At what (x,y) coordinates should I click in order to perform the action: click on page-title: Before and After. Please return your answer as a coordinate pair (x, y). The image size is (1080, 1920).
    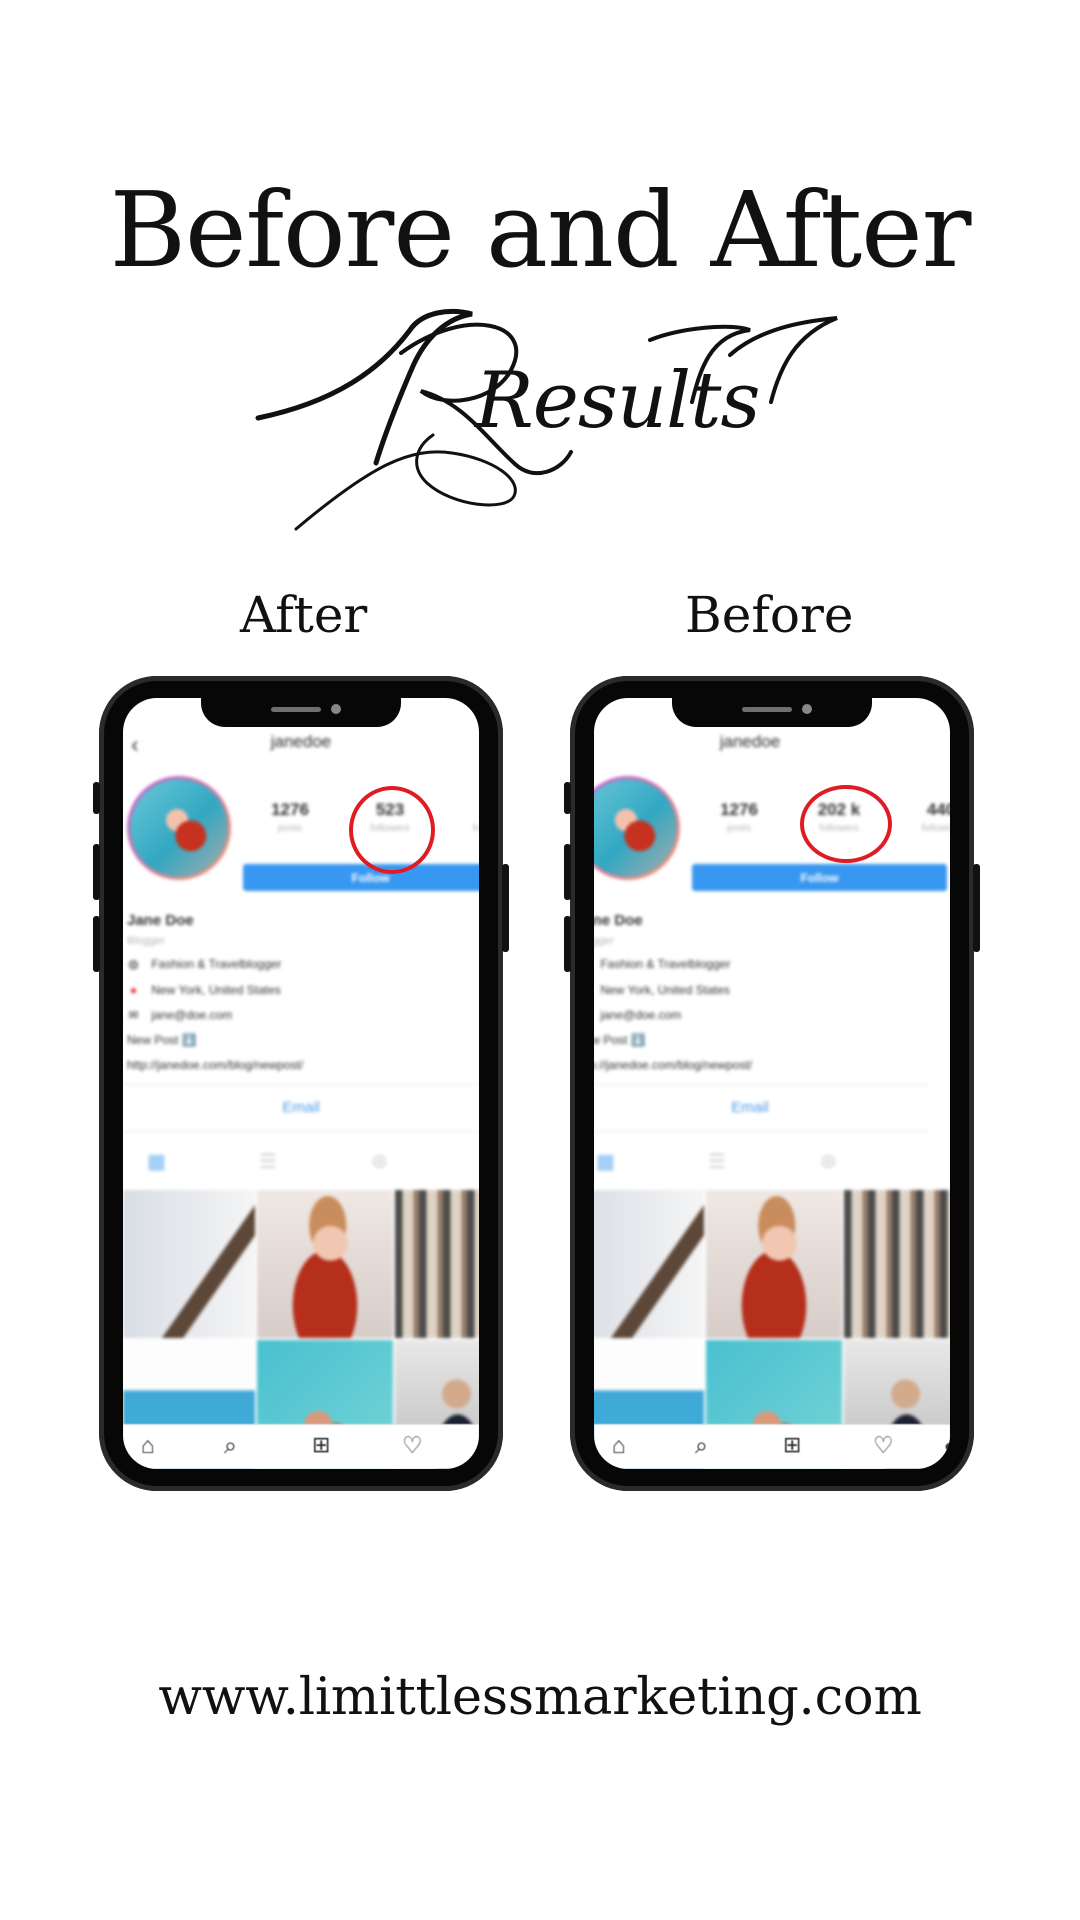
    Looking at the image, I should click on (540, 230).